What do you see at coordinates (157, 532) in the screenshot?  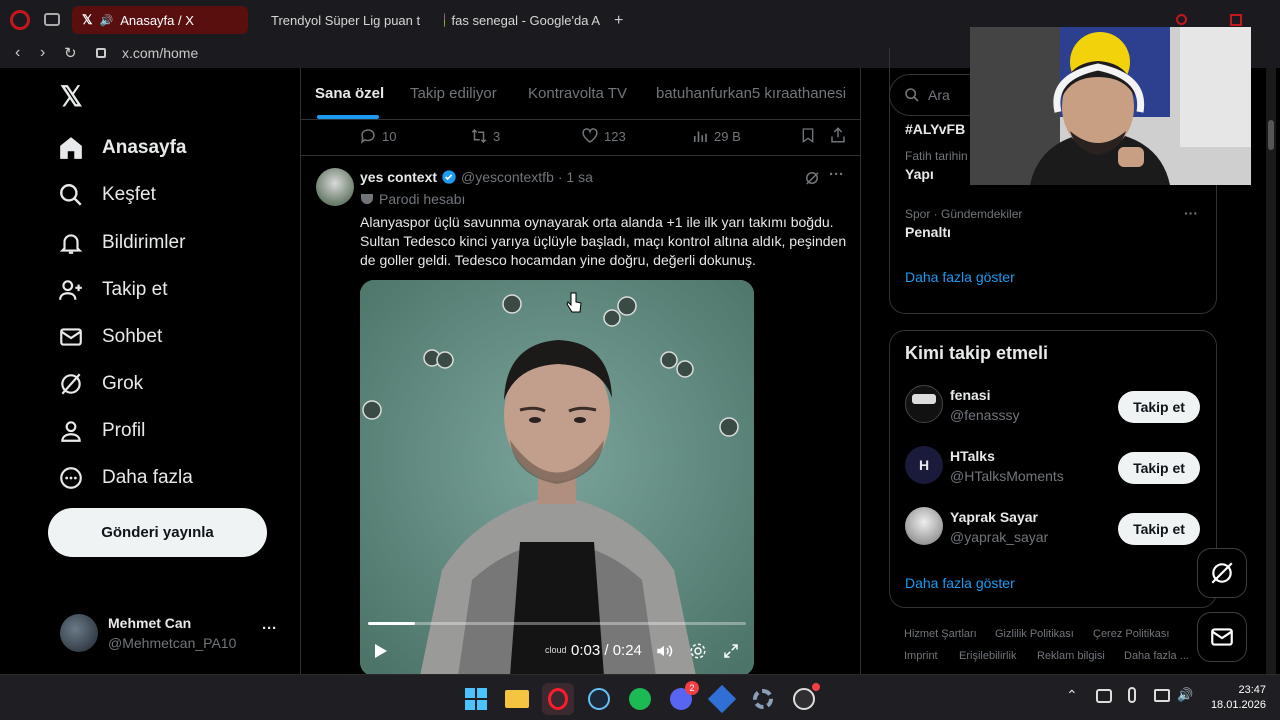 I see `post-button: Gönderi yayınla` at bounding box center [157, 532].